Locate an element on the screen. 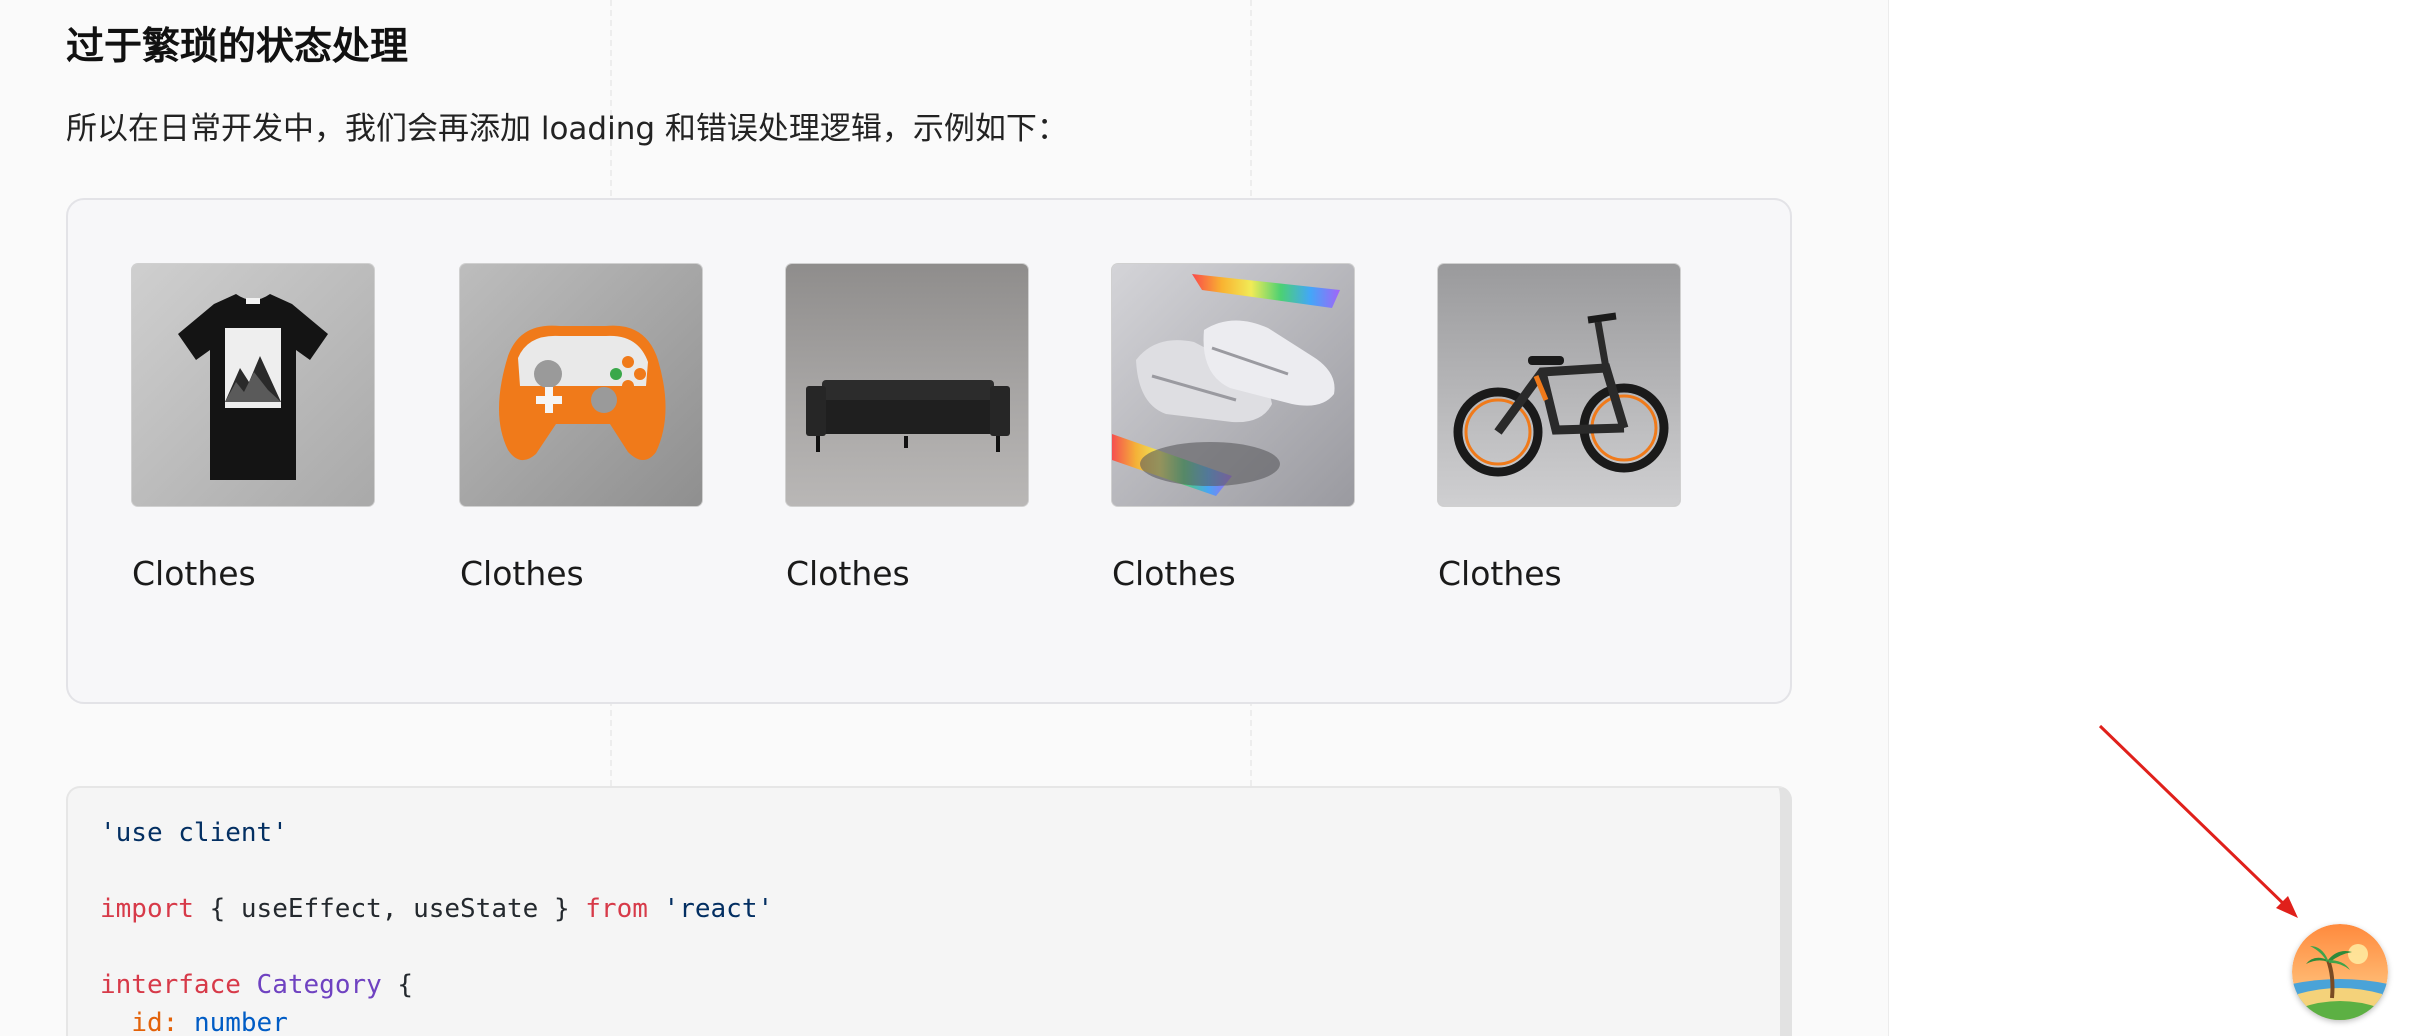 The image size is (2412, 1036). floating-avatar-button is located at coordinates (2340, 972).